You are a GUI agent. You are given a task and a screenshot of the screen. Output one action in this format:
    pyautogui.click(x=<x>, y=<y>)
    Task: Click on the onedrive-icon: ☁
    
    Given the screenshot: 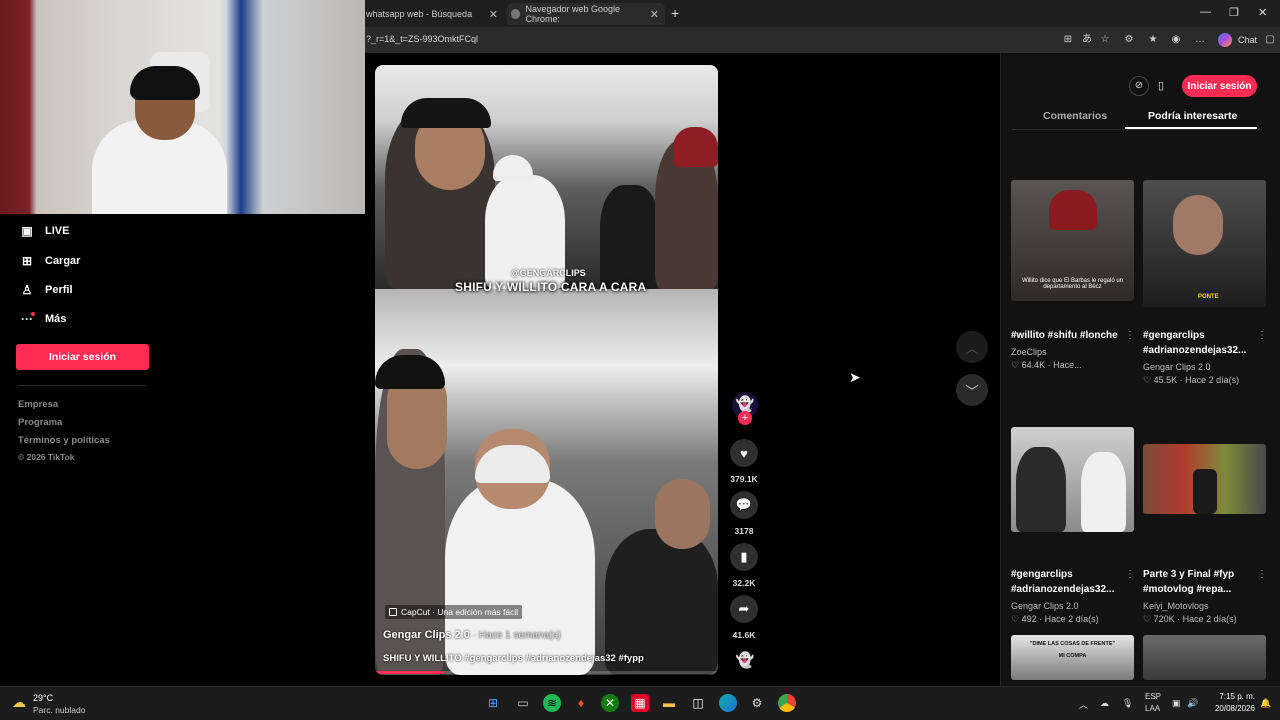 What is the action you would take?
    pyautogui.click(x=1104, y=703)
    